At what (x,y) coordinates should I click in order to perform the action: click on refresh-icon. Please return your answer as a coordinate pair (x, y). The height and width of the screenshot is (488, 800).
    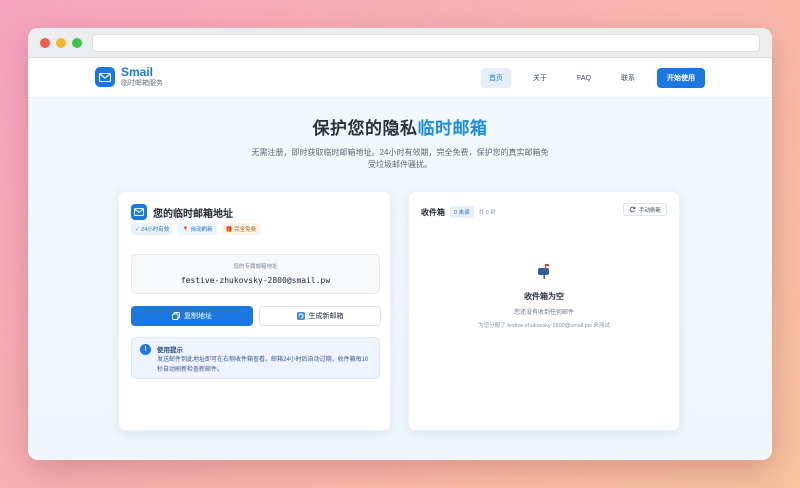
    Looking at the image, I should click on (632, 209).